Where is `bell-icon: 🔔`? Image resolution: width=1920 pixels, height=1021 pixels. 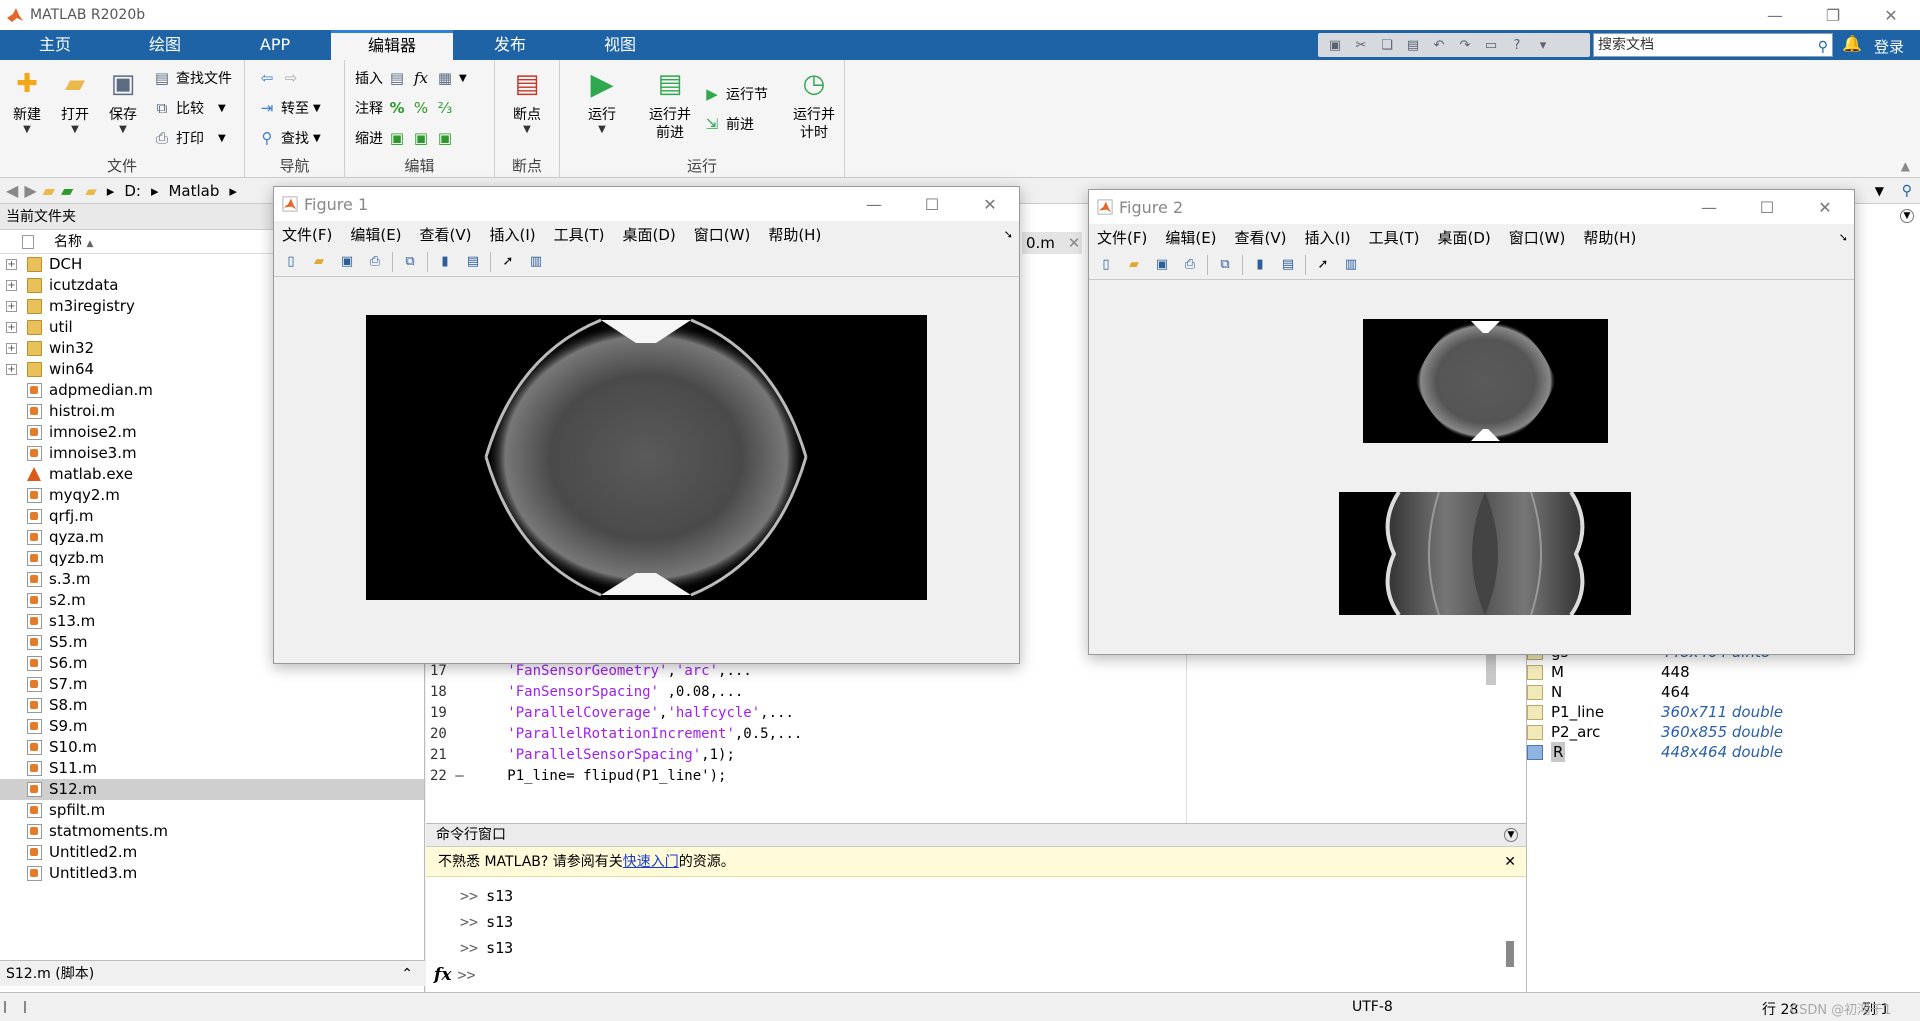 bell-icon: 🔔 is located at coordinates (1852, 43).